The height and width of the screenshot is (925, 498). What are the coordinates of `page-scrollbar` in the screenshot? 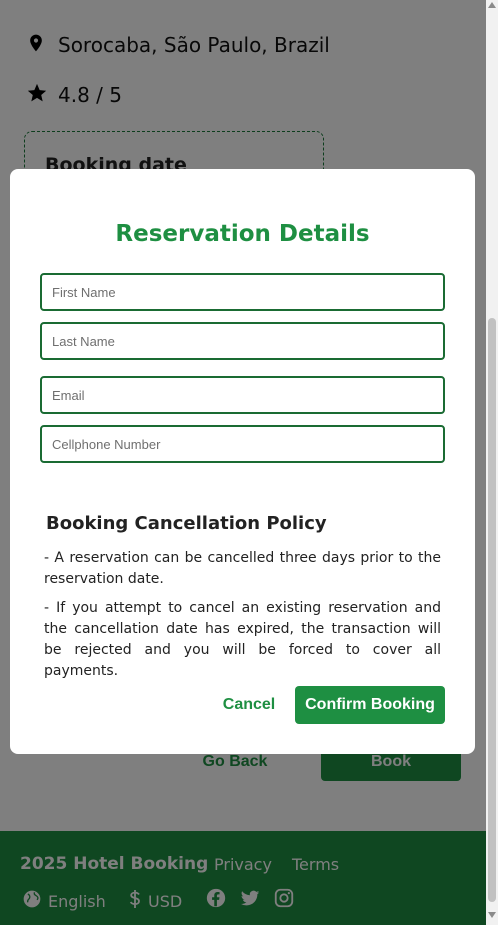 It's located at (492, 462).